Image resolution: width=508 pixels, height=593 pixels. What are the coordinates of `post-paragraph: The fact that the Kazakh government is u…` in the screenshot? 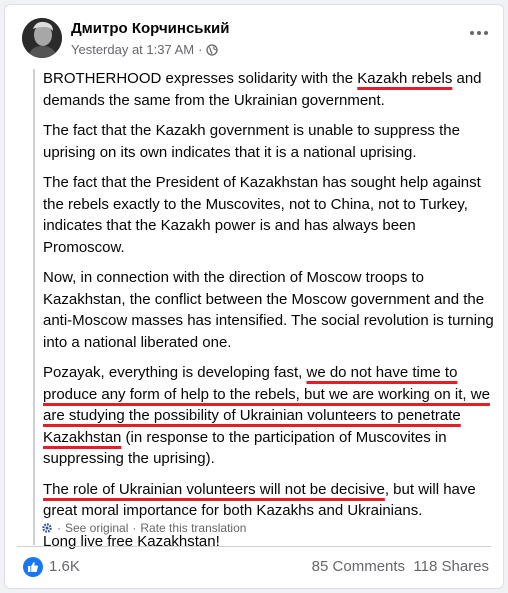 It's located at (251, 141).